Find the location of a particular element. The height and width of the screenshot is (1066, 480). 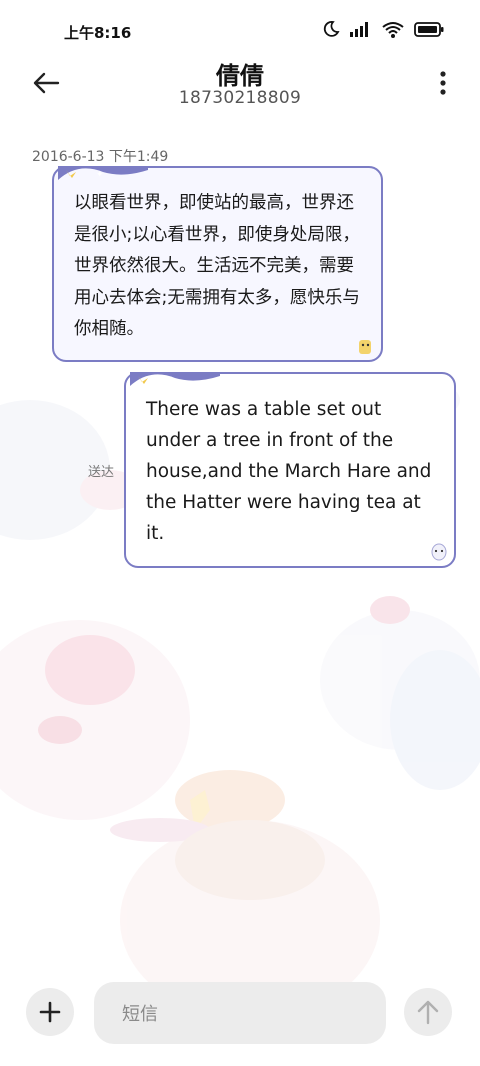

more-vertical-icon is located at coordinates (443, 83).